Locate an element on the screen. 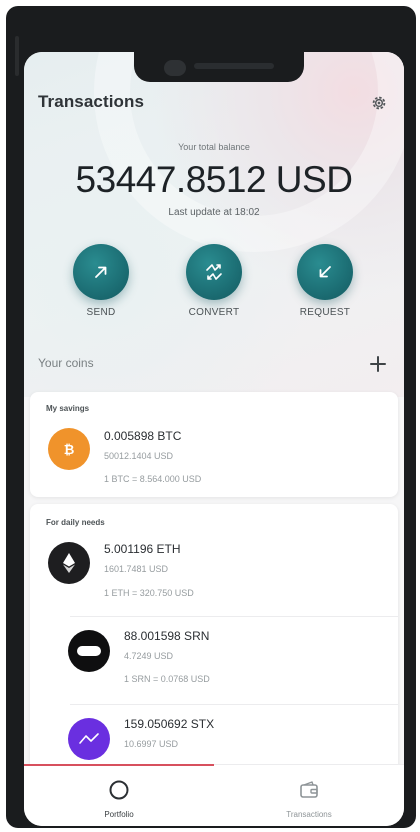 The height and width of the screenshot is (832, 420). group-title-savings: My savings is located at coordinates (68, 408).